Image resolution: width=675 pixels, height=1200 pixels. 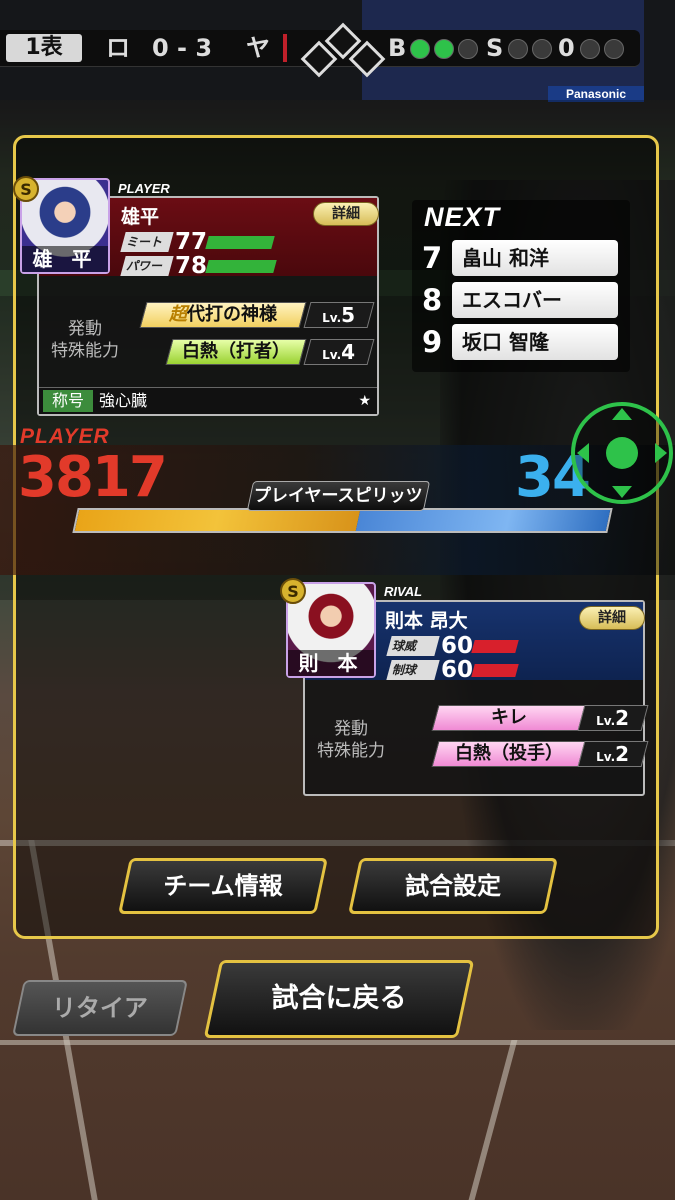 I want to click on ability-daida-name: 代打の神様, so click(x=232, y=314).